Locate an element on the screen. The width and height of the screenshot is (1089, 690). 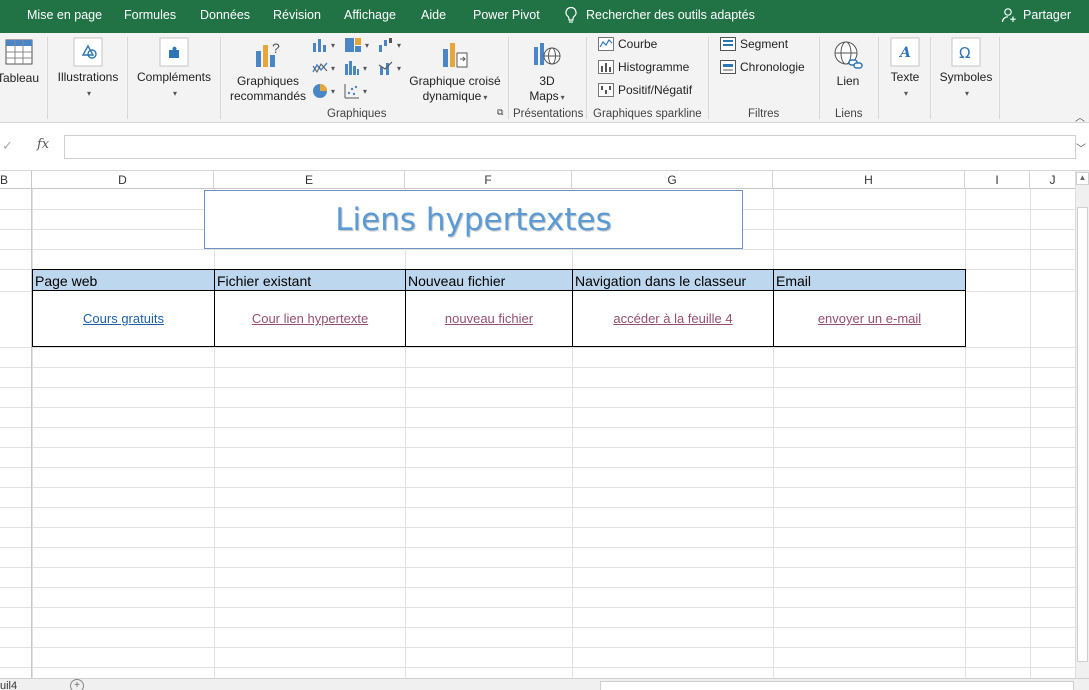
title-text-box: Liens hypertextes is located at coordinates (473, 219).